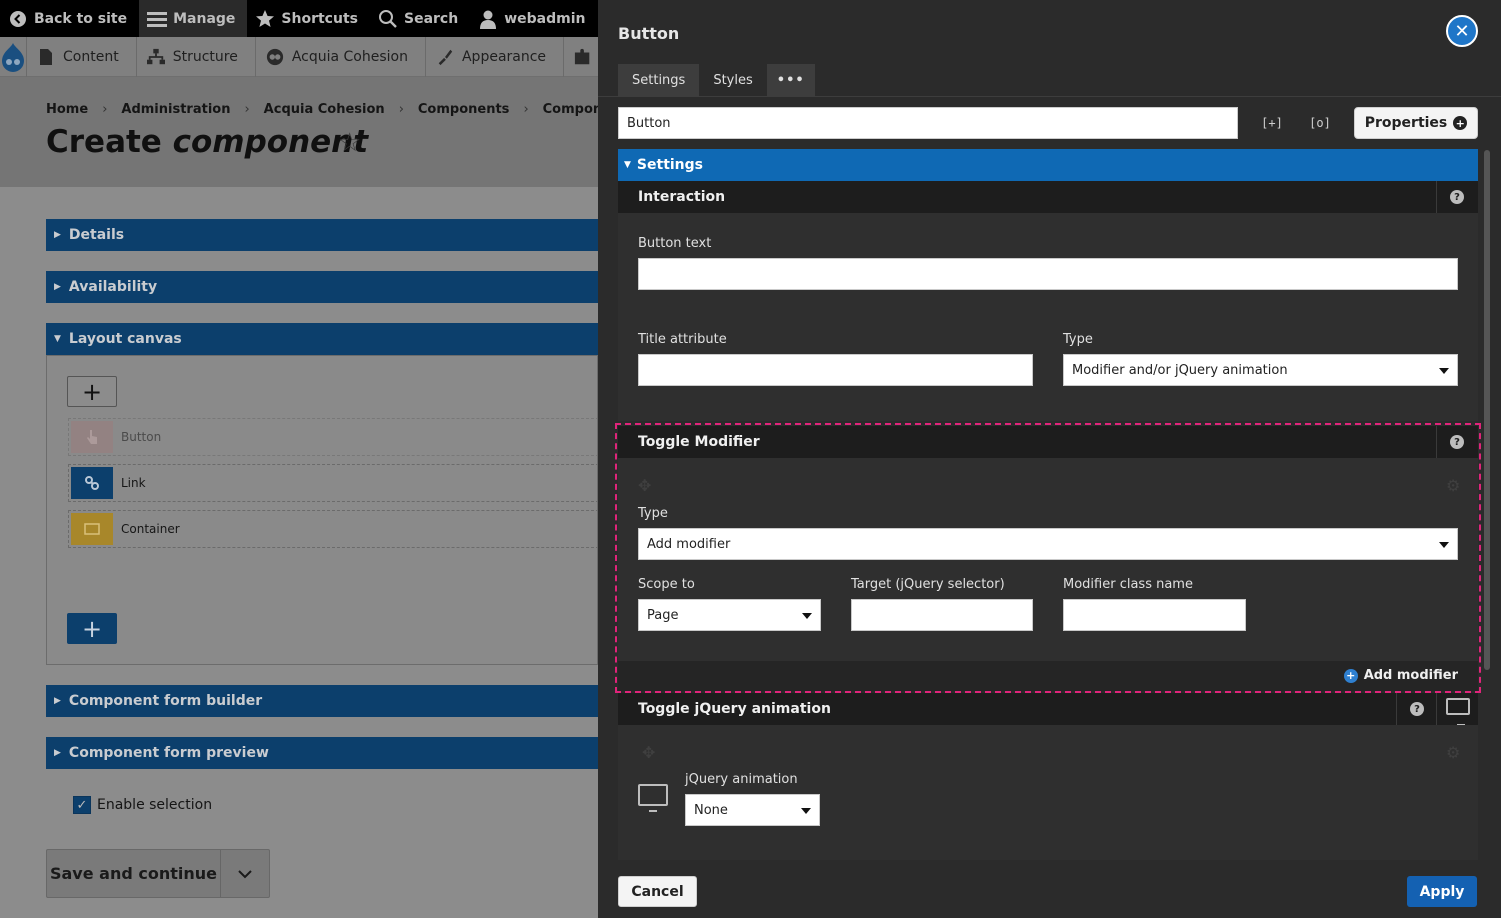 The width and height of the screenshot is (1501, 918). What do you see at coordinates (1272, 123) in the screenshot?
I see `token-insert-icon: [+]` at bounding box center [1272, 123].